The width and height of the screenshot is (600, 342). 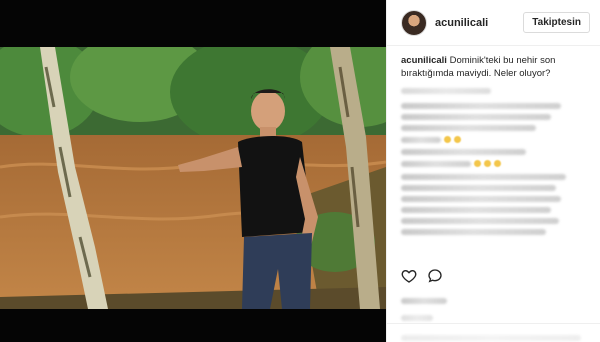 What do you see at coordinates (491, 338) in the screenshot?
I see `blurred-add-comment-field` at bounding box center [491, 338].